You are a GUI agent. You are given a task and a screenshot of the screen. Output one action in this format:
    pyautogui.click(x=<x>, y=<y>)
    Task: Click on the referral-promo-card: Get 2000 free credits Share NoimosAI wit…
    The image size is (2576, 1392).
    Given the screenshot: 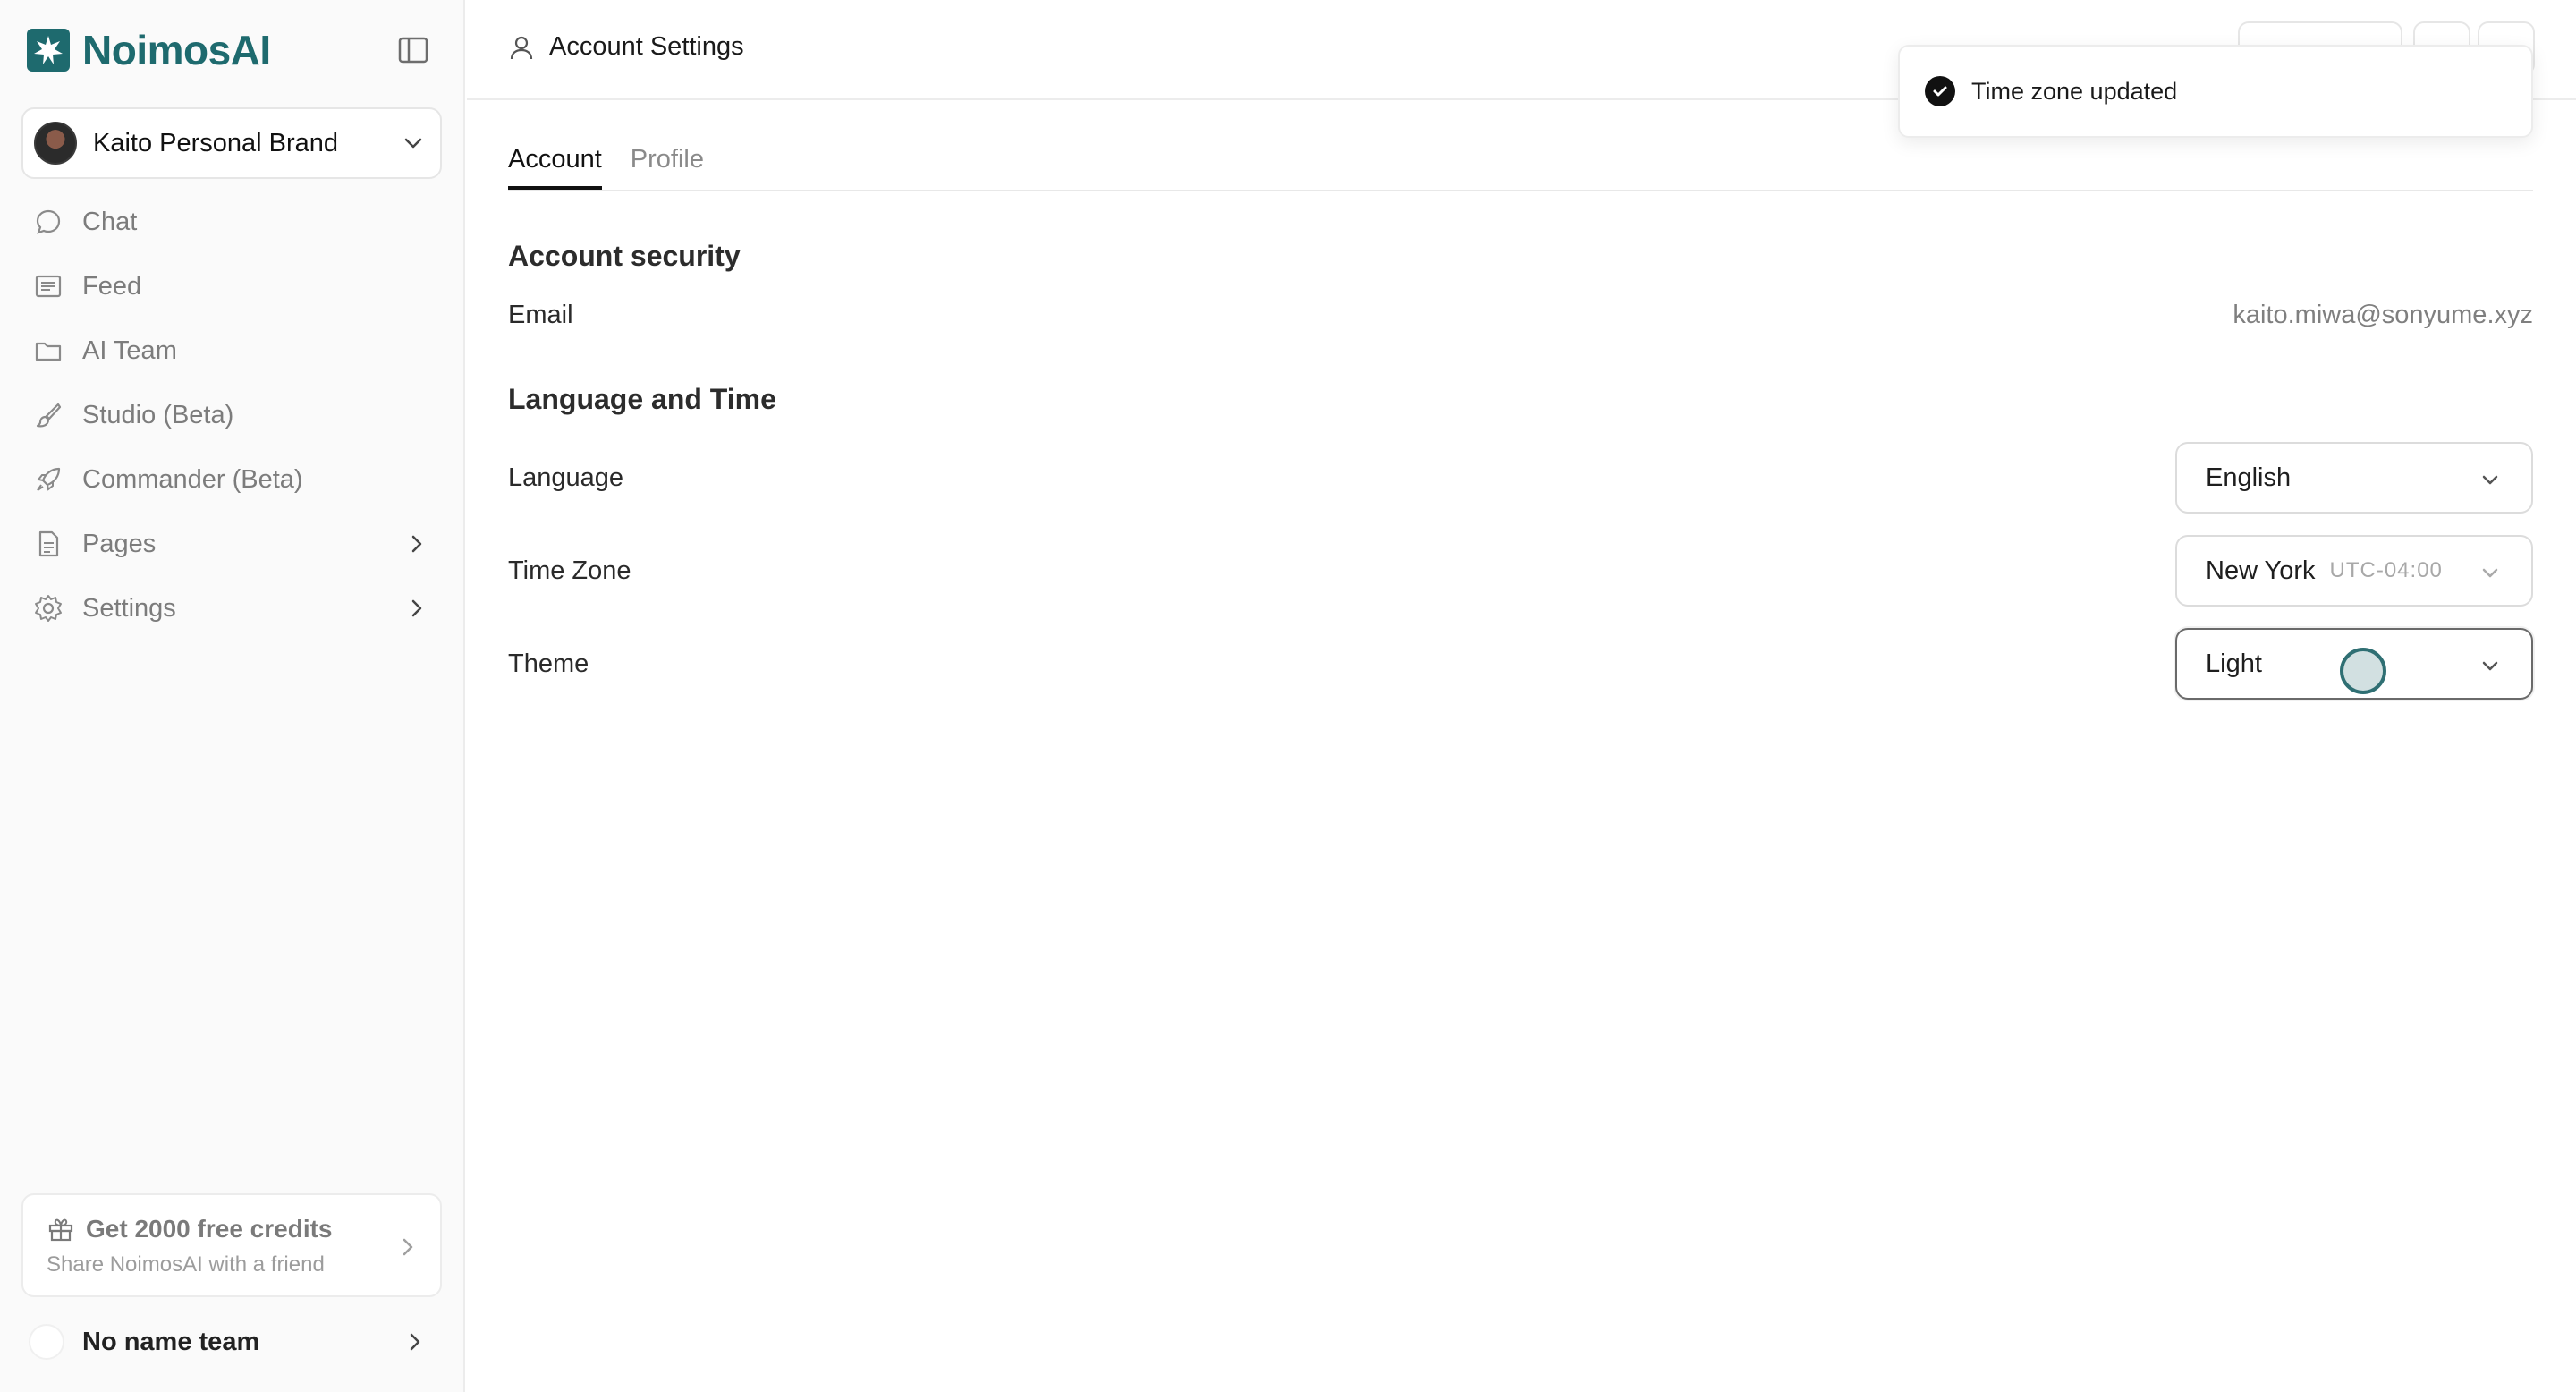 What is the action you would take?
    pyautogui.click(x=231, y=1245)
    